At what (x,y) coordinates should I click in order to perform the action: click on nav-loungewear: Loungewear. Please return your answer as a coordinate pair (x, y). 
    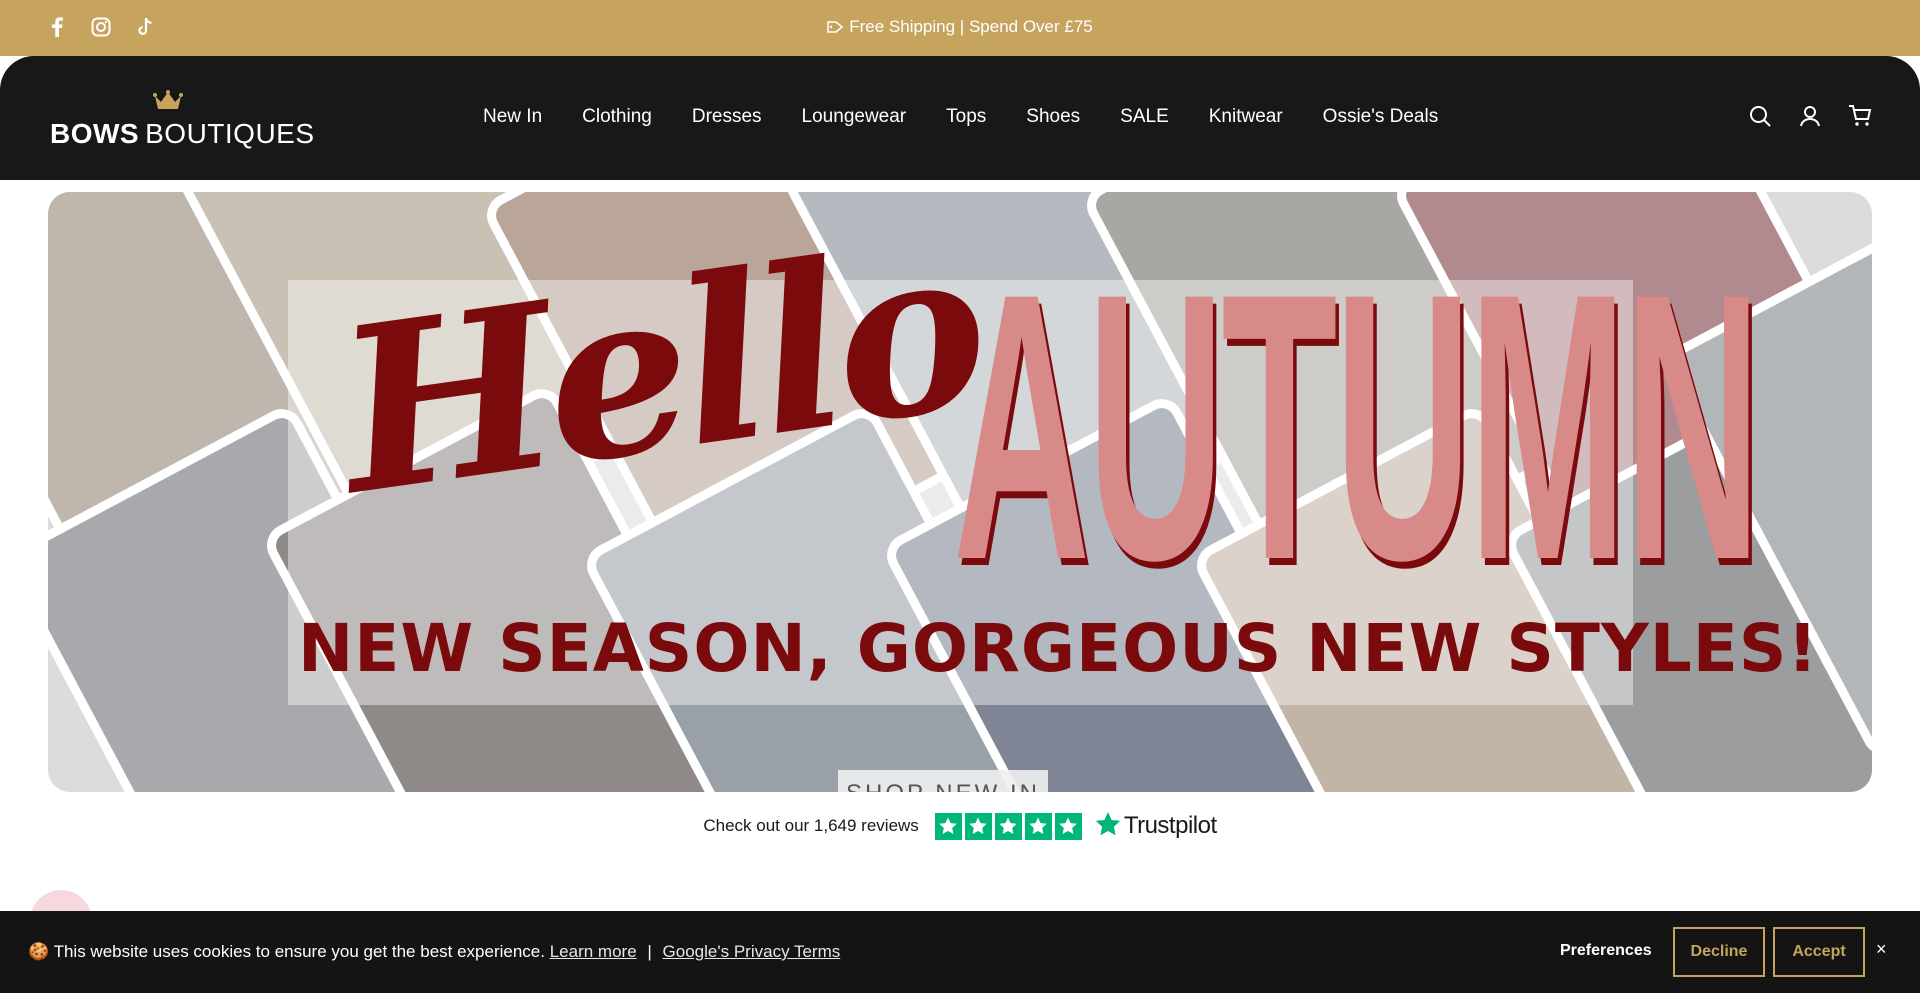
    Looking at the image, I should click on (854, 117).